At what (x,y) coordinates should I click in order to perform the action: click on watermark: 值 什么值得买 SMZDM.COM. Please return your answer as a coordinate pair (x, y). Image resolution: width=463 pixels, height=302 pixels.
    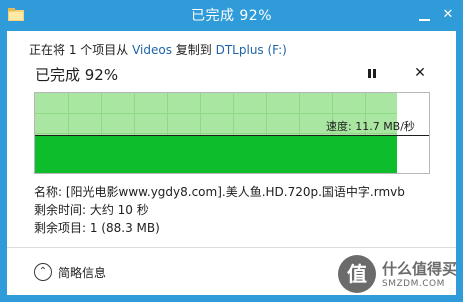
    Looking at the image, I should click on (398, 275).